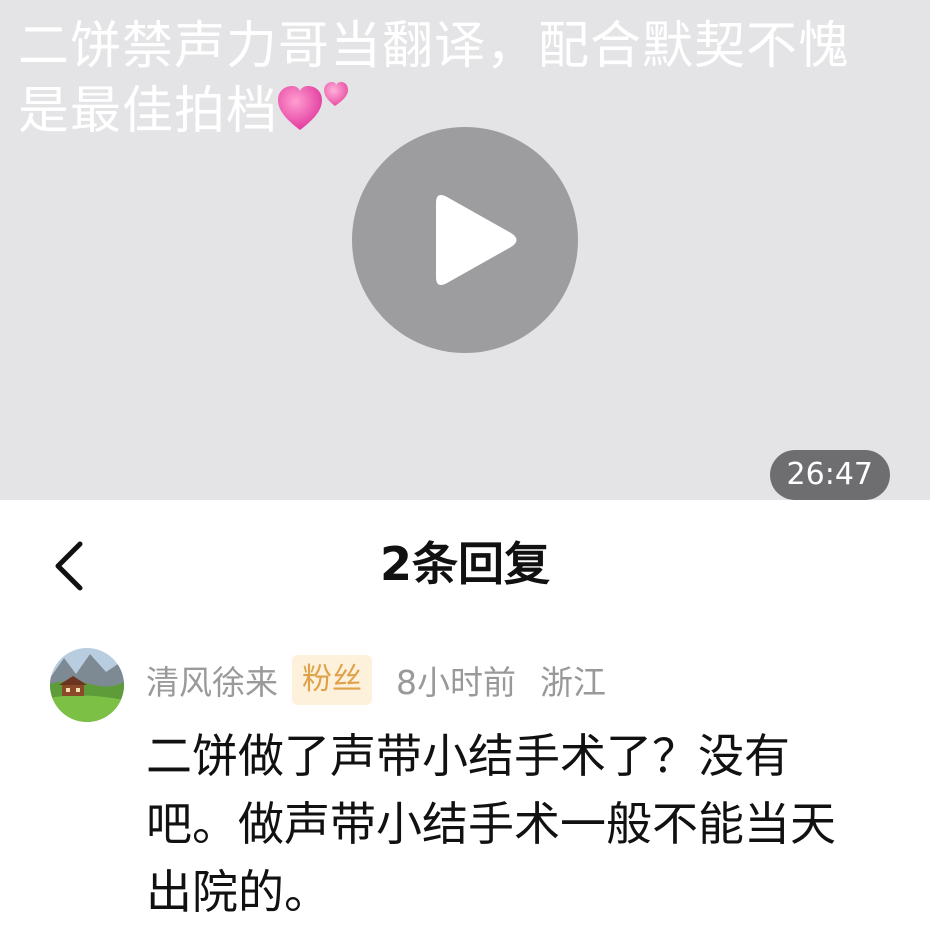 Image resolution: width=930 pixels, height=951 pixels. Describe the element at coordinates (376, 680) in the screenshot. I see `comment-meta: 清风徐来 粉丝 8小时前 浙江` at that location.